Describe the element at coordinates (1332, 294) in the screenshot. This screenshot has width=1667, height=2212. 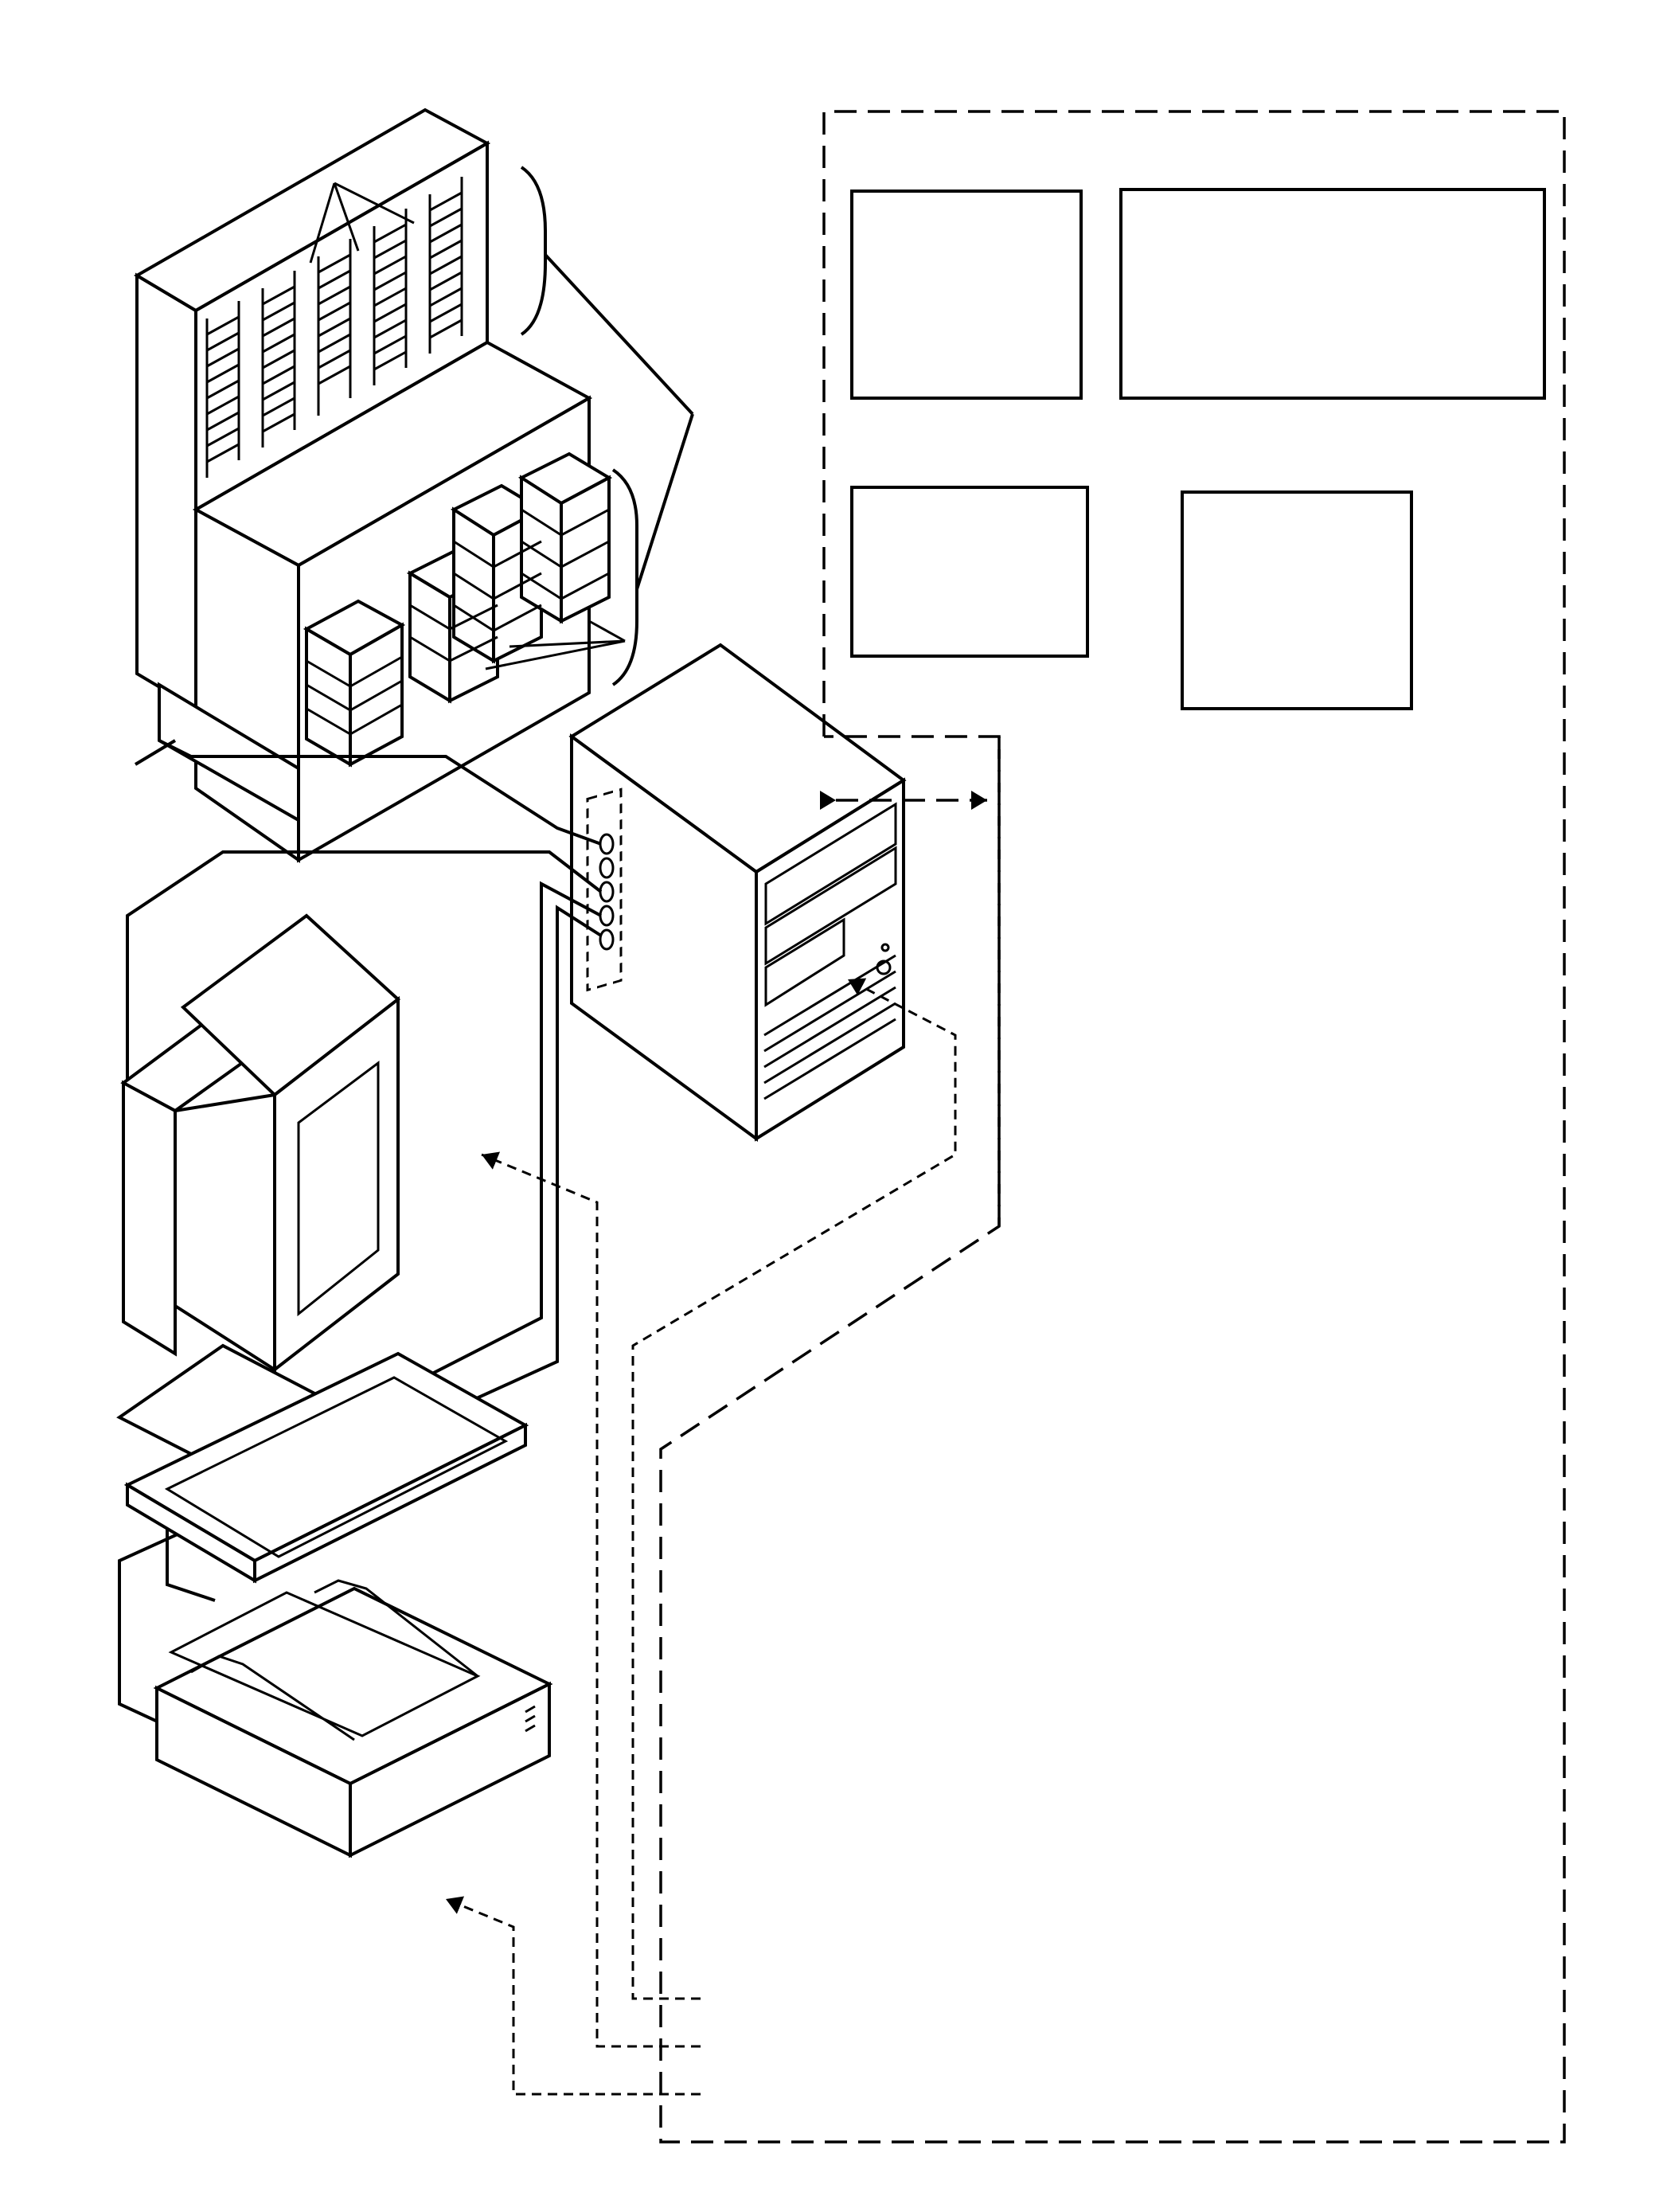
I see `block-instruction-set-max` at that location.